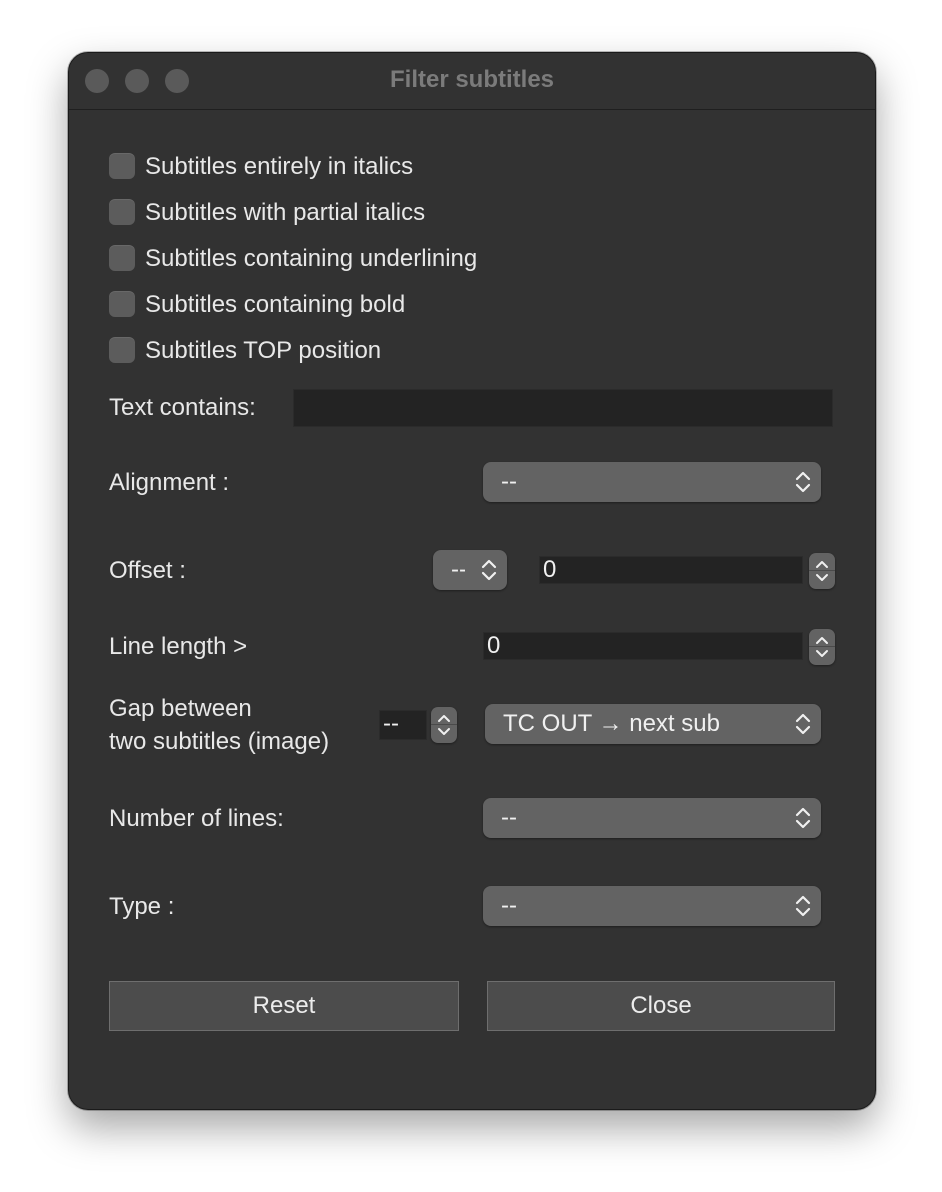 The width and height of the screenshot is (942, 1192). I want to click on bold-checkbox, so click(122, 304).